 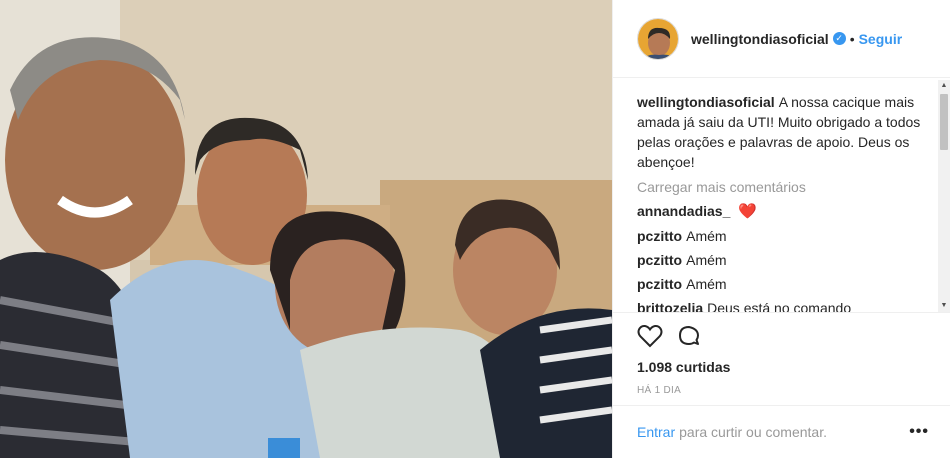 I want to click on scroll-up-arrow-icon: ▲, so click(x=944, y=86).